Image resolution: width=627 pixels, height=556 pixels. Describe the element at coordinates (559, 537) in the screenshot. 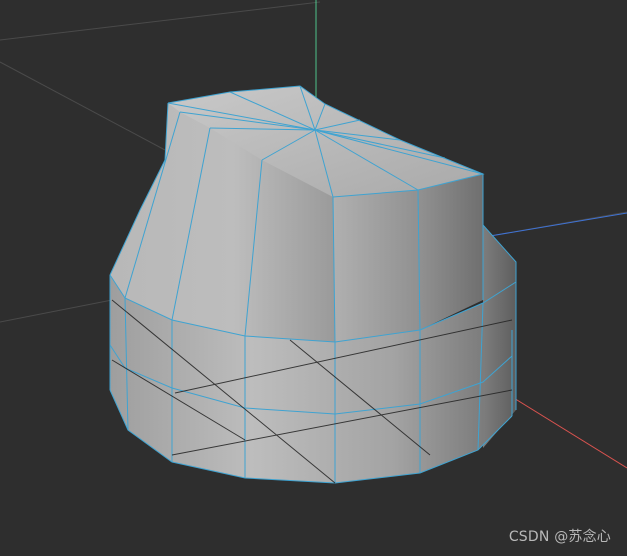

I see `watermark-text: CSDN @苏念心` at that location.